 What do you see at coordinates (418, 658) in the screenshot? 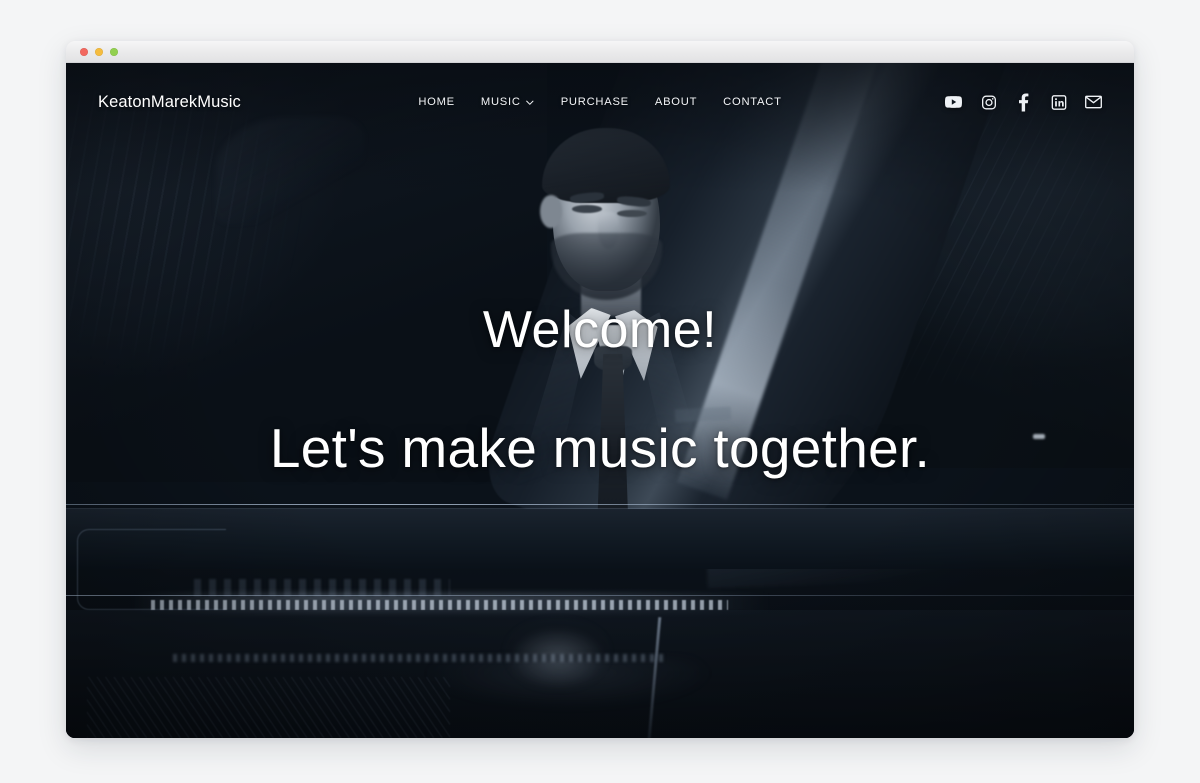
I see `reflected-keys` at bounding box center [418, 658].